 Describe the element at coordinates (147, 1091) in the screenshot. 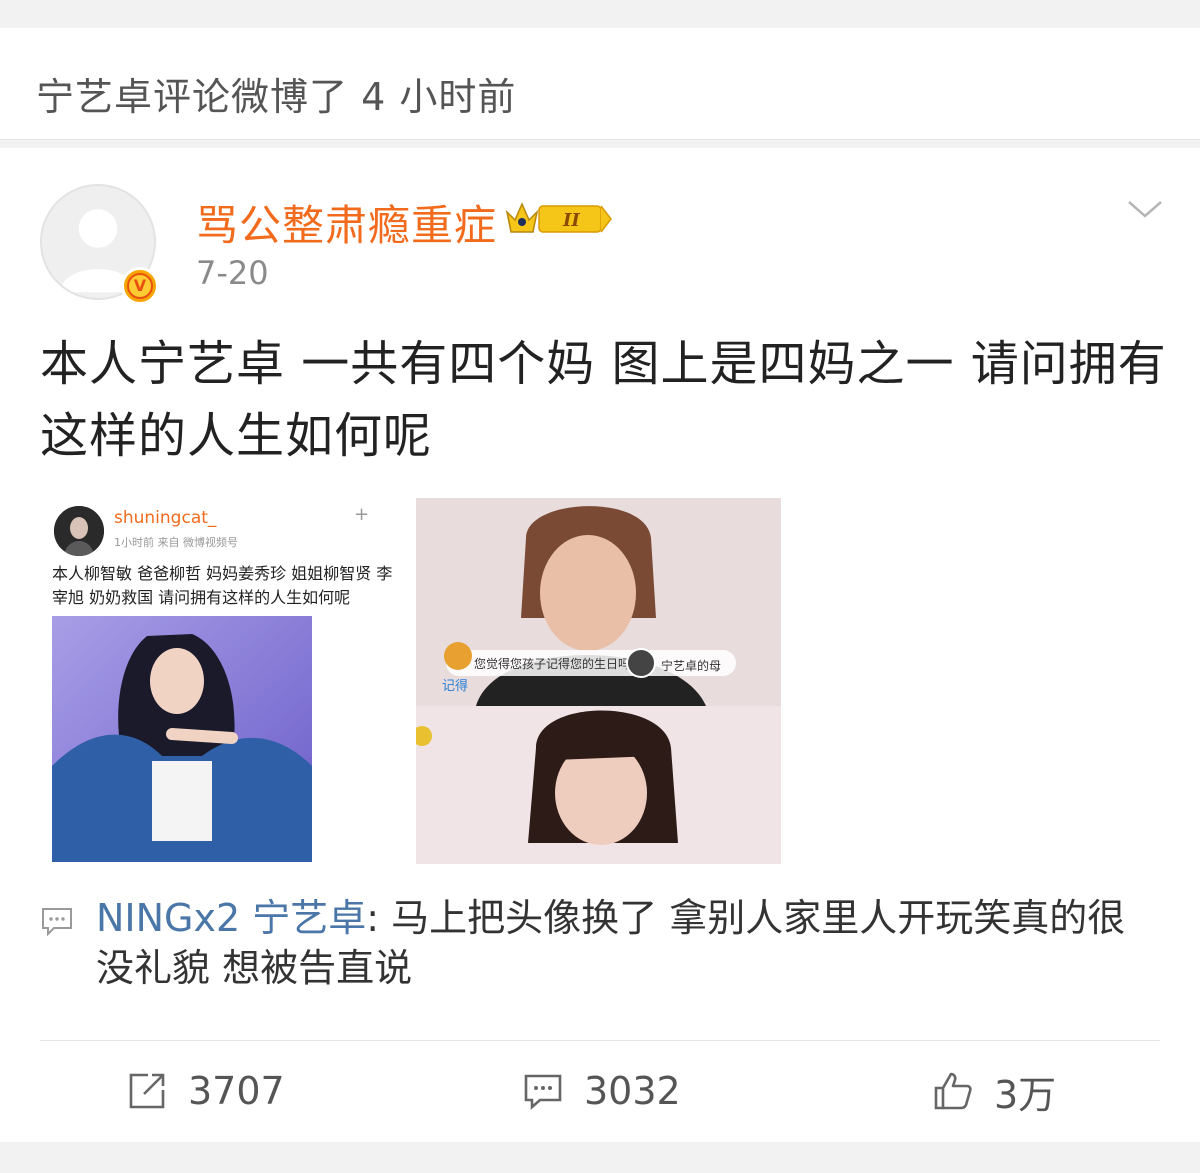

I see `share-icon` at that location.